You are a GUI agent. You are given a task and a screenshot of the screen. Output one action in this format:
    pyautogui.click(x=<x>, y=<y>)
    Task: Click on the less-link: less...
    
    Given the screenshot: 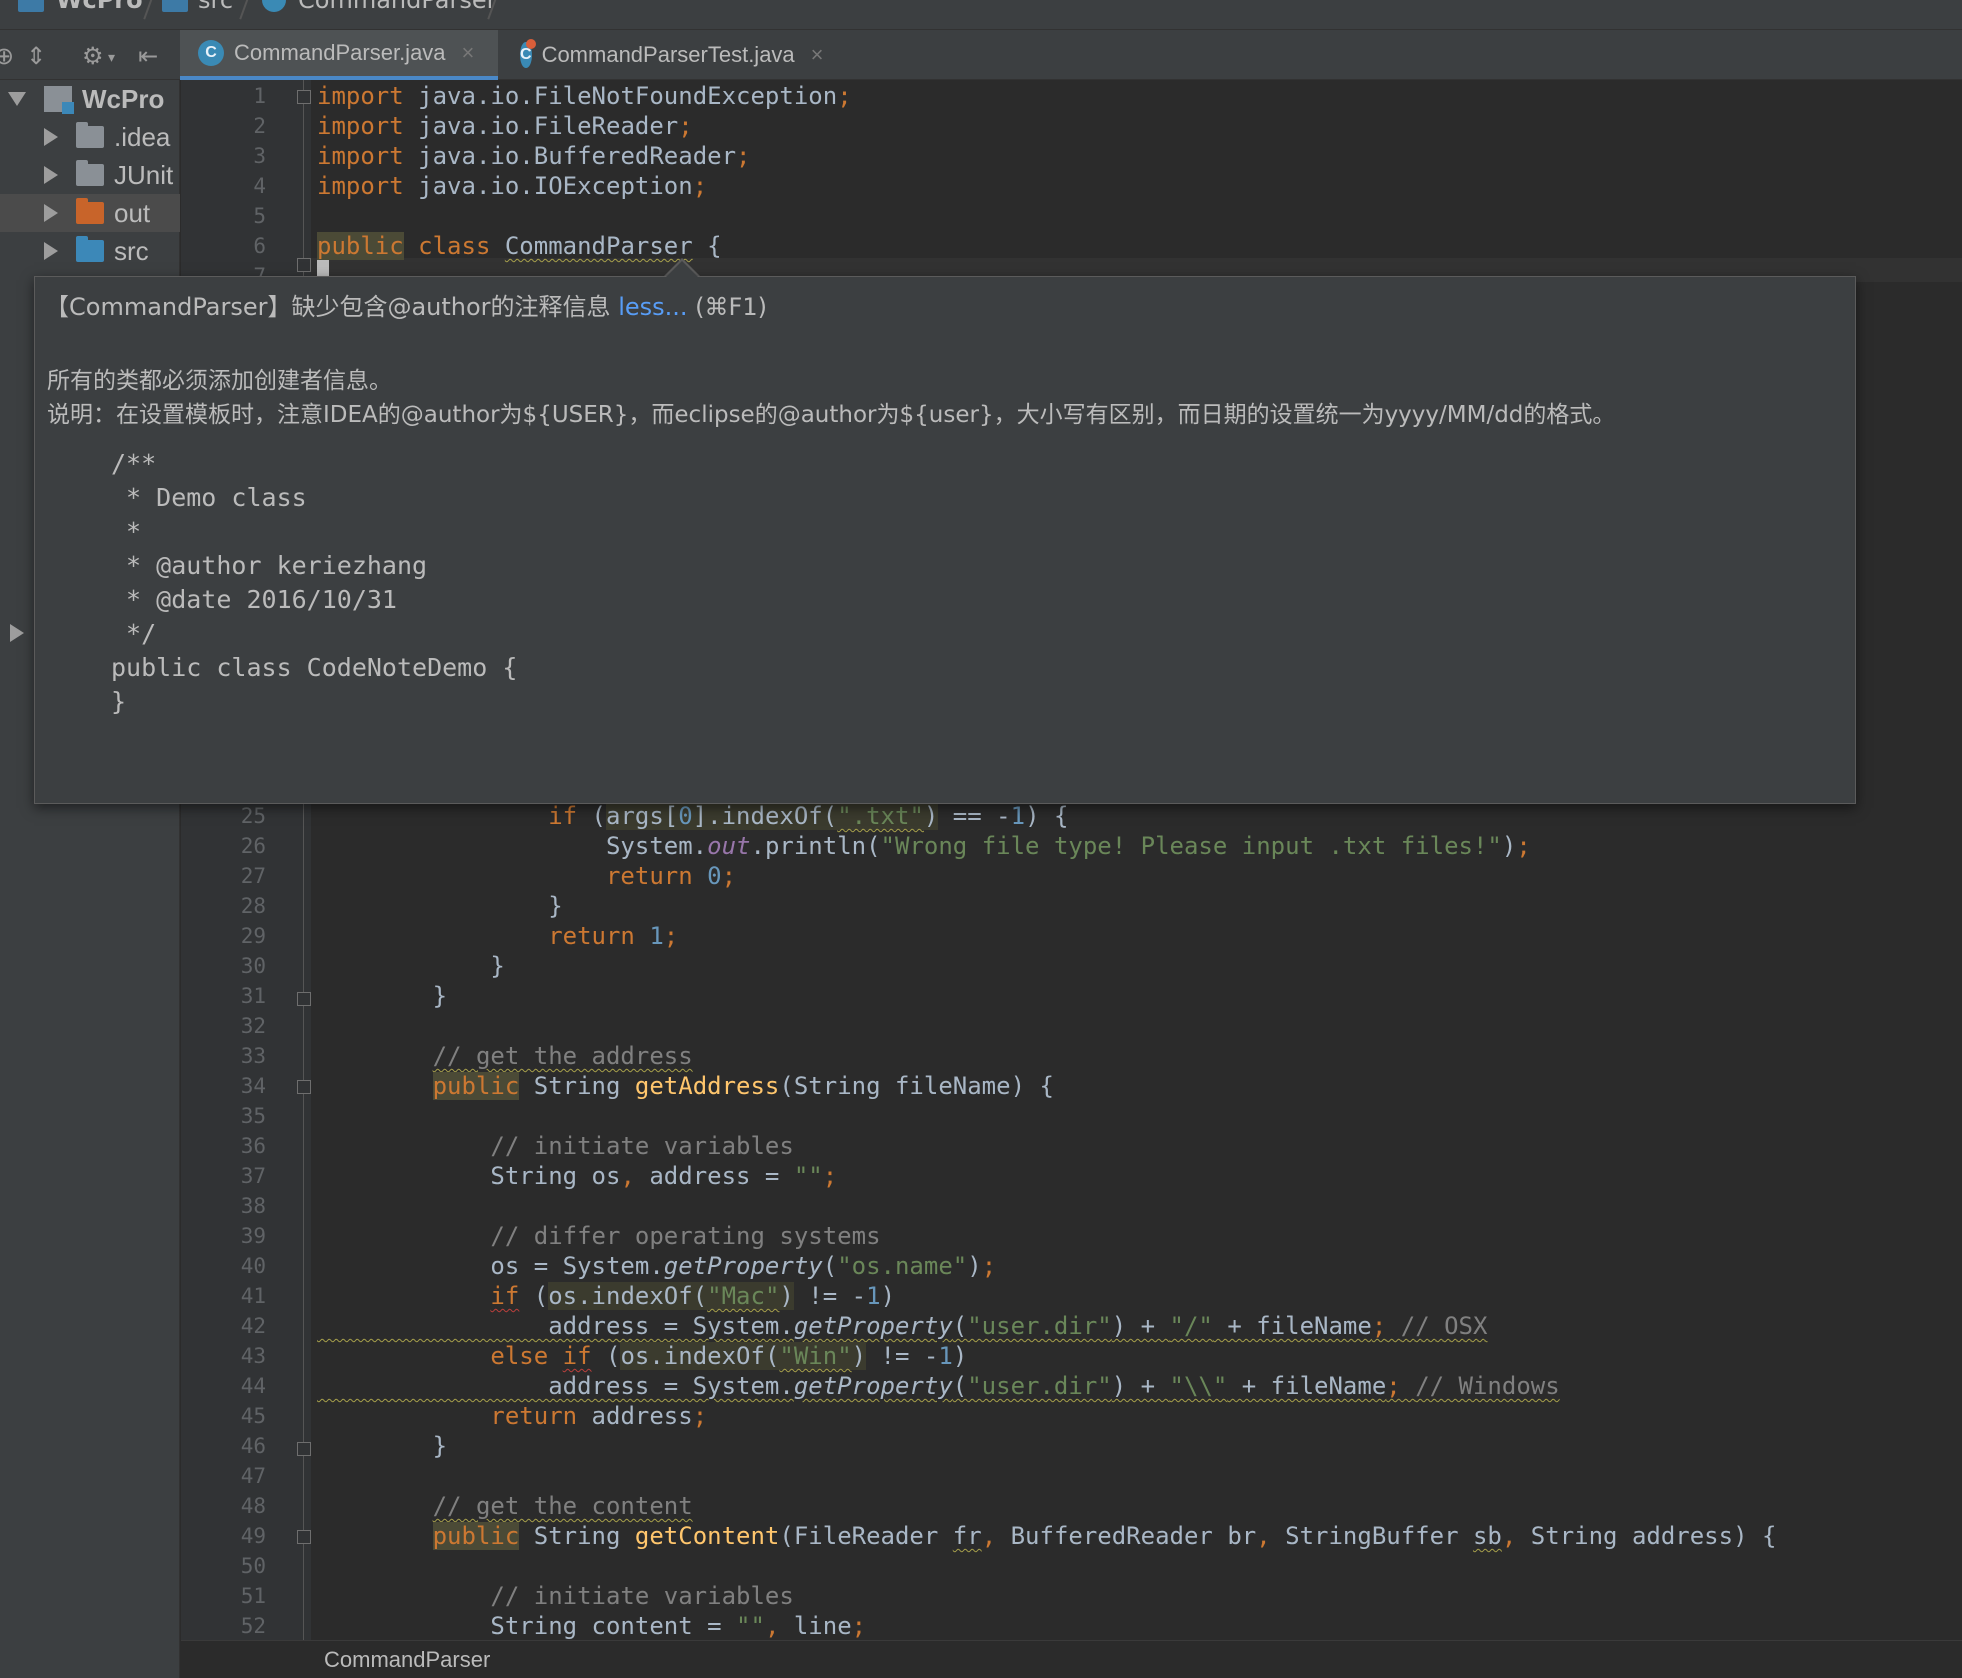 What is the action you would take?
    pyautogui.click(x=652, y=307)
    